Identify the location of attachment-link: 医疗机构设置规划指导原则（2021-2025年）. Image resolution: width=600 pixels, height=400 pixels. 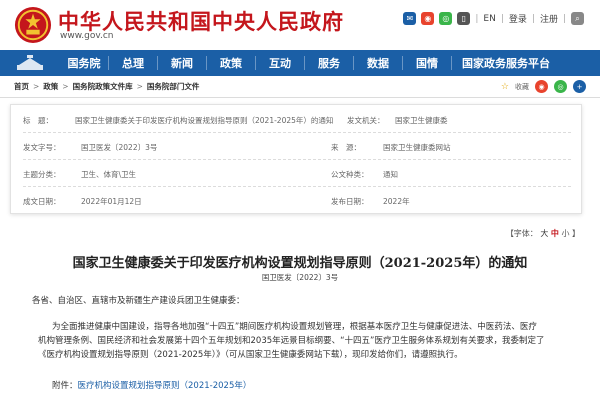
(165, 386).